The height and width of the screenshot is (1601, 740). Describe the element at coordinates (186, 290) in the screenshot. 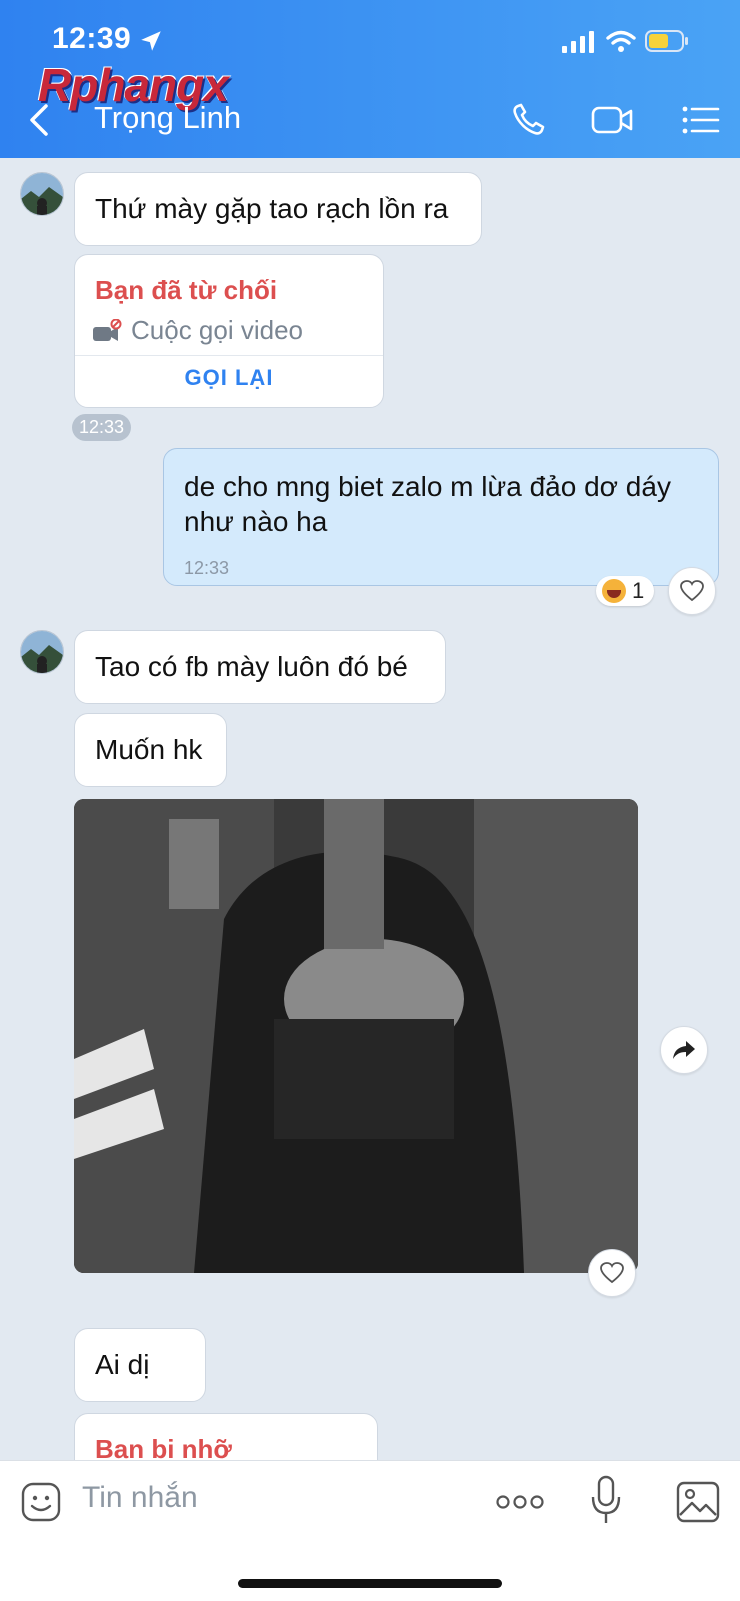

I see `call-status: Bạn đã từ chối` at that location.